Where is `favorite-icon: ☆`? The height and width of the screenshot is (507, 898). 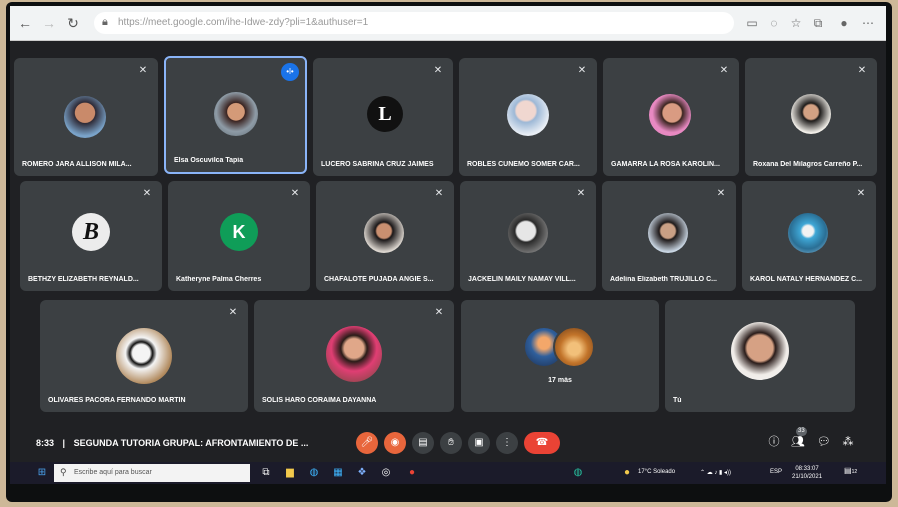
favorite-icon: ☆ is located at coordinates (796, 23).